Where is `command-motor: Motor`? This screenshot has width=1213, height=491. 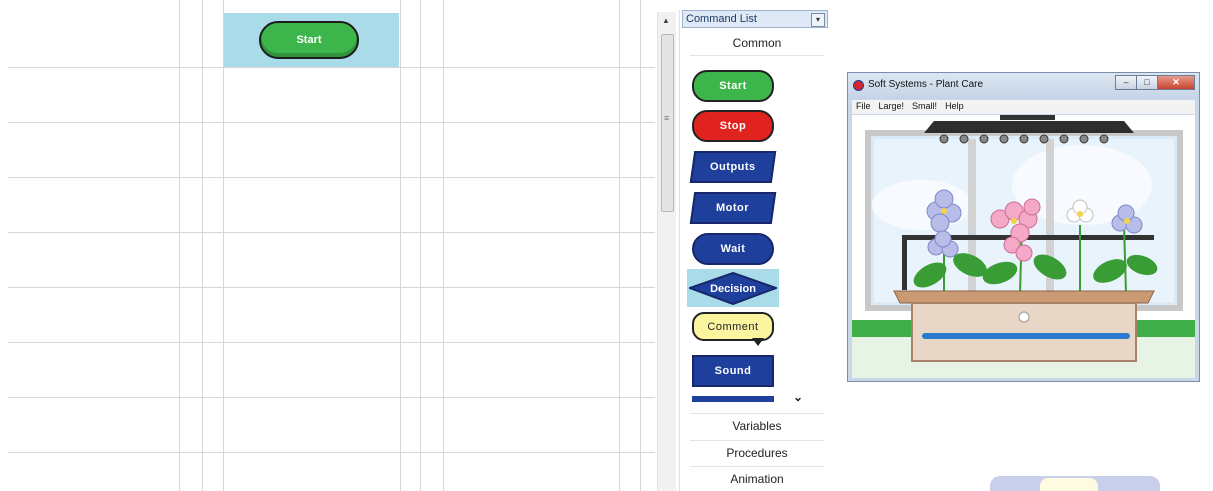
command-motor: Motor is located at coordinates (733, 208).